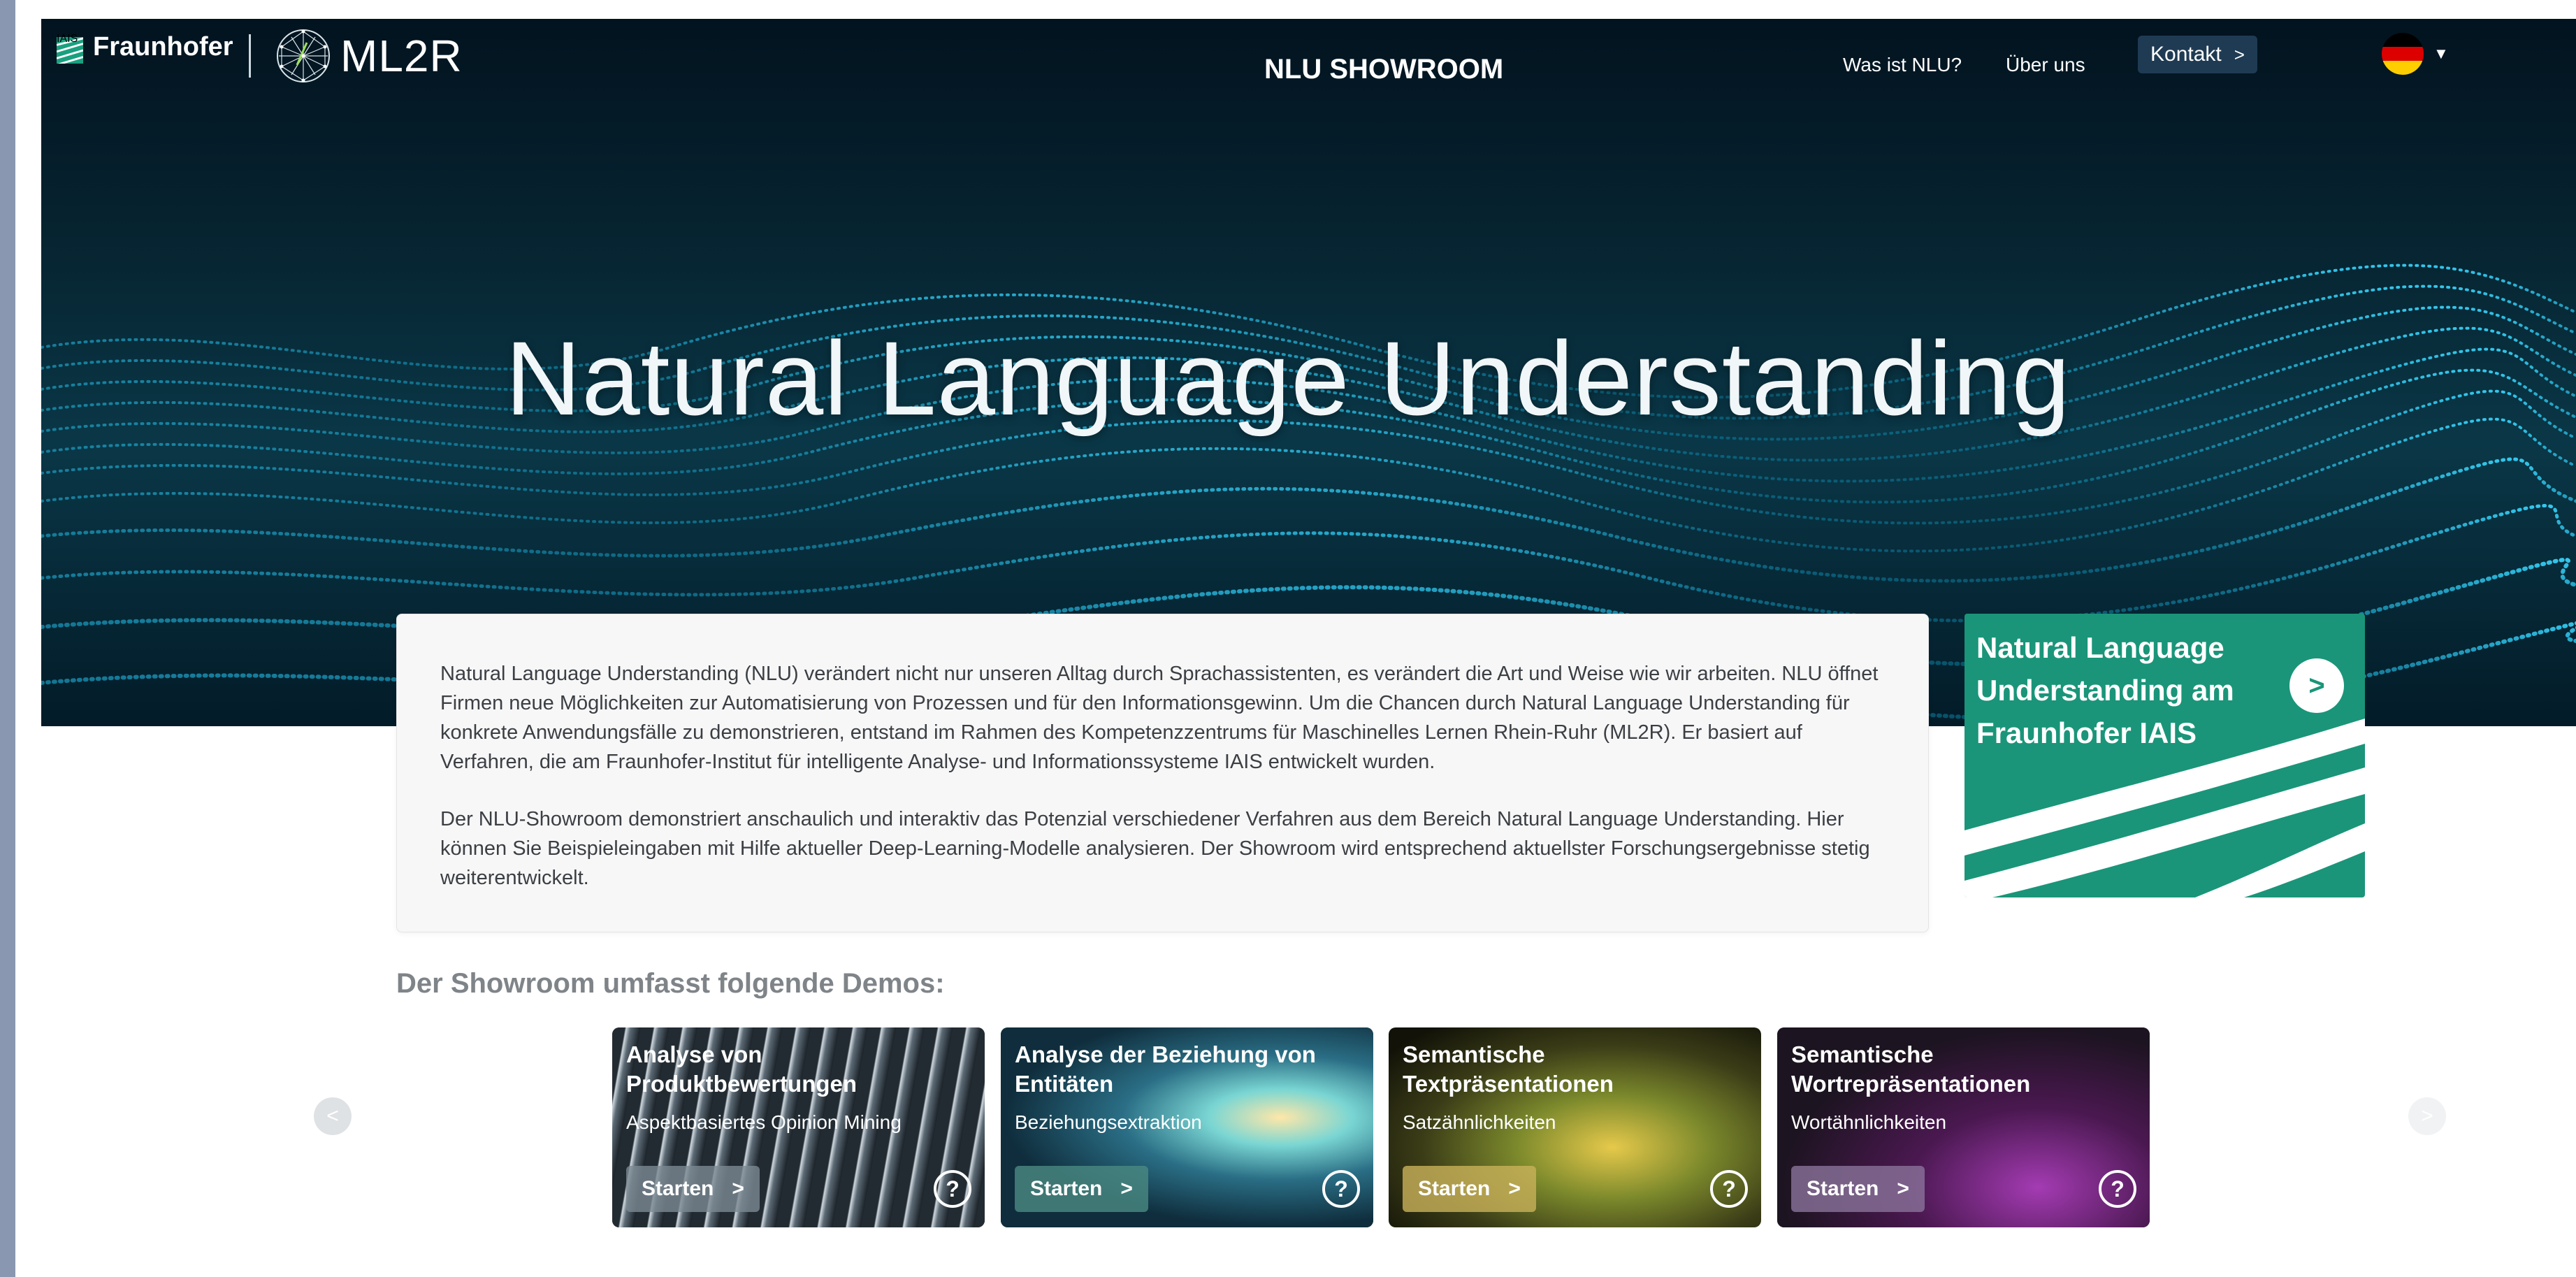 The height and width of the screenshot is (1277, 2576). What do you see at coordinates (250, 56) in the screenshot?
I see `logo-divider` at bounding box center [250, 56].